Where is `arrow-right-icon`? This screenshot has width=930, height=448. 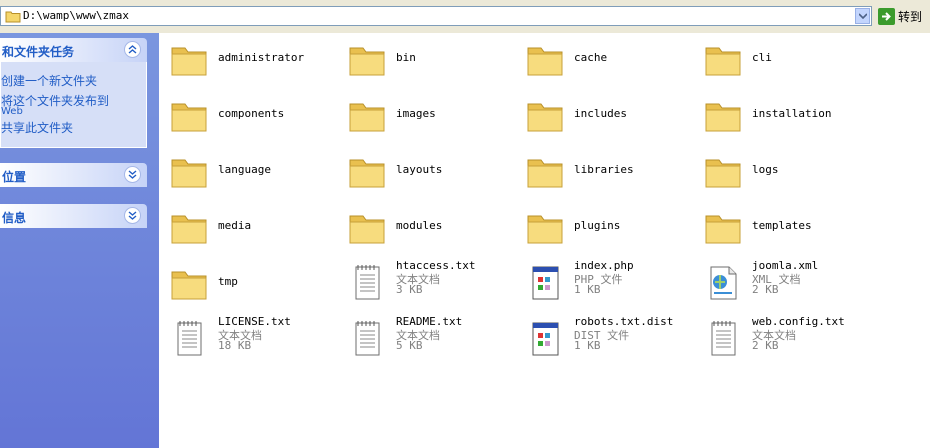
arrow-right-icon is located at coordinates (886, 16).